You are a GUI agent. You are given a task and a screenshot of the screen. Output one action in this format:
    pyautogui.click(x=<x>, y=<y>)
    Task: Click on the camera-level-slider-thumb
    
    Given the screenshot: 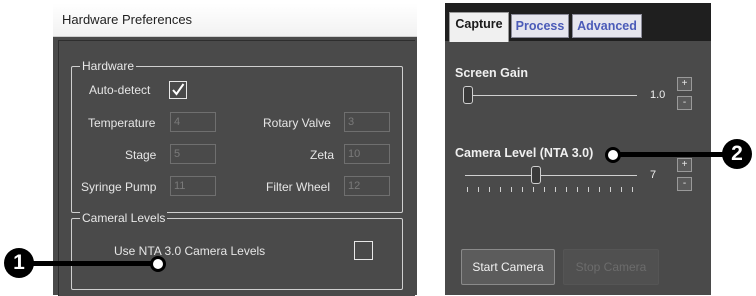 What is the action you would take?
    pyautogui.click(x=536, y=175)
    